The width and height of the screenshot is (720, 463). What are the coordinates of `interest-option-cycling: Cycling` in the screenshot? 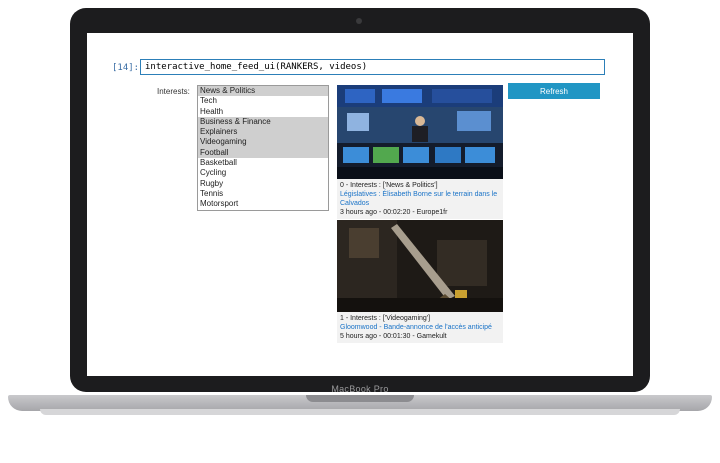 It's located at (263, 173).